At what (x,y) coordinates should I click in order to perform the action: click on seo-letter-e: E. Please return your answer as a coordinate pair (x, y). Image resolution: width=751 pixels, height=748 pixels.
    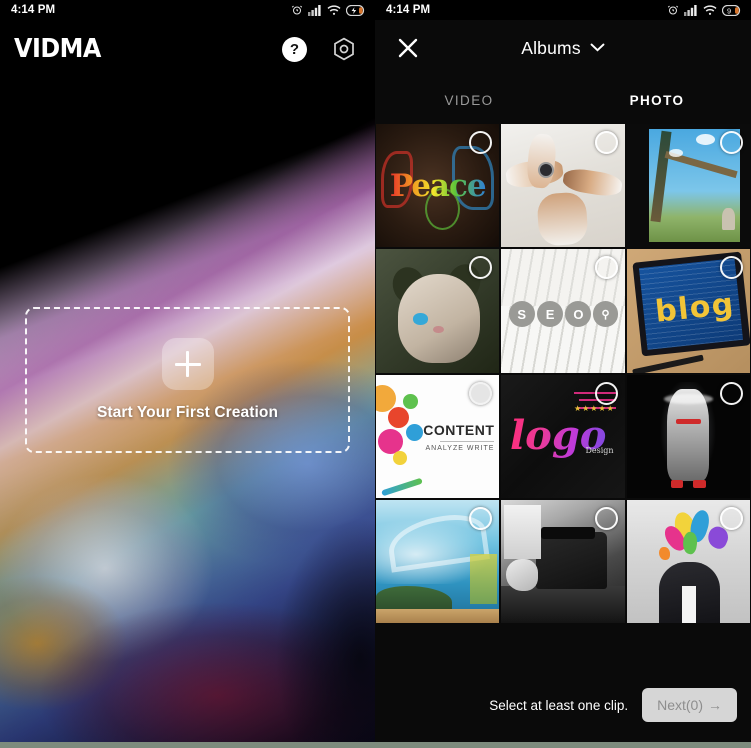
    Looking at the image, I should click on (550, 314).